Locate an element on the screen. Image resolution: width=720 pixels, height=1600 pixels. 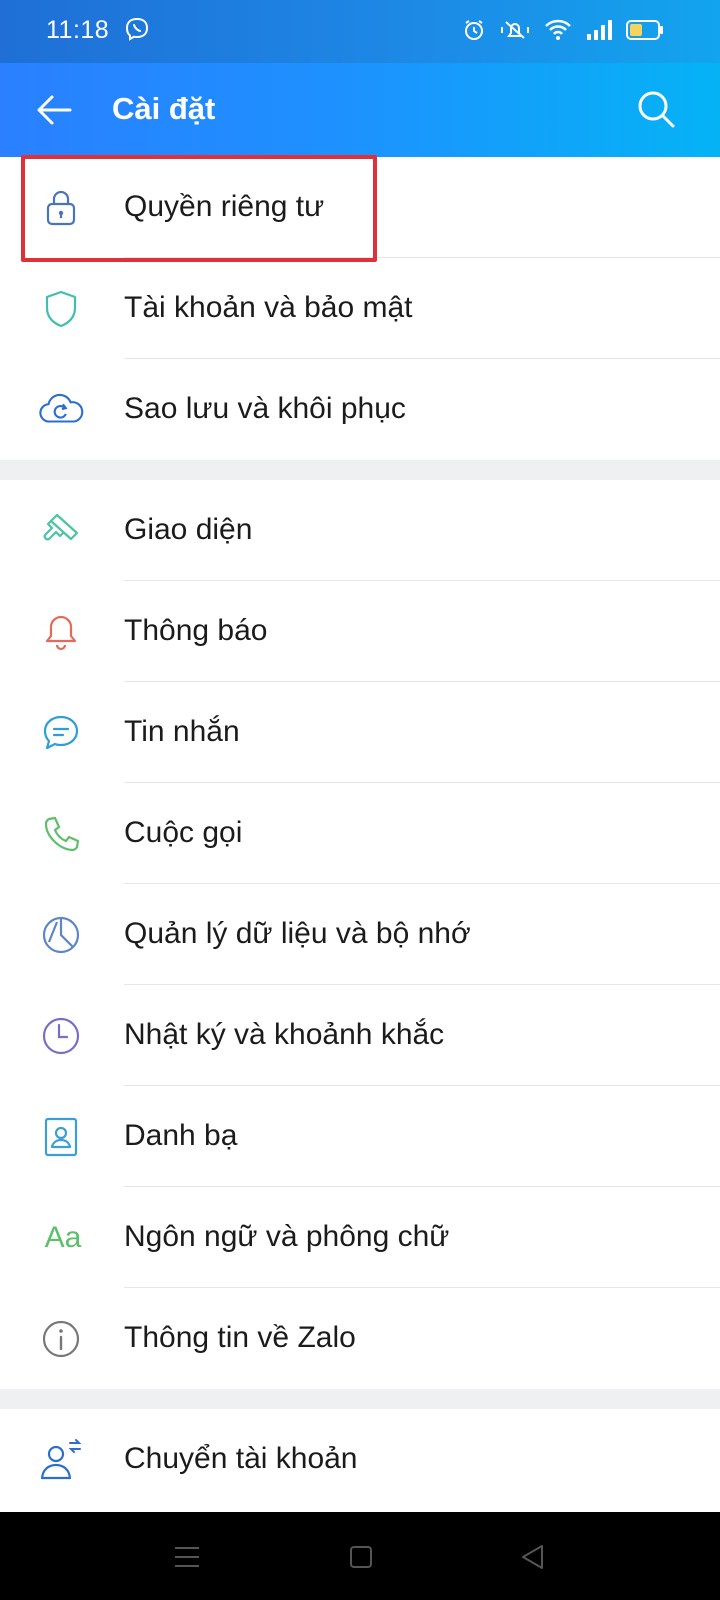
settings-item-switch-account: Chuyển tài khoản is located at coordinates (360, 1459).